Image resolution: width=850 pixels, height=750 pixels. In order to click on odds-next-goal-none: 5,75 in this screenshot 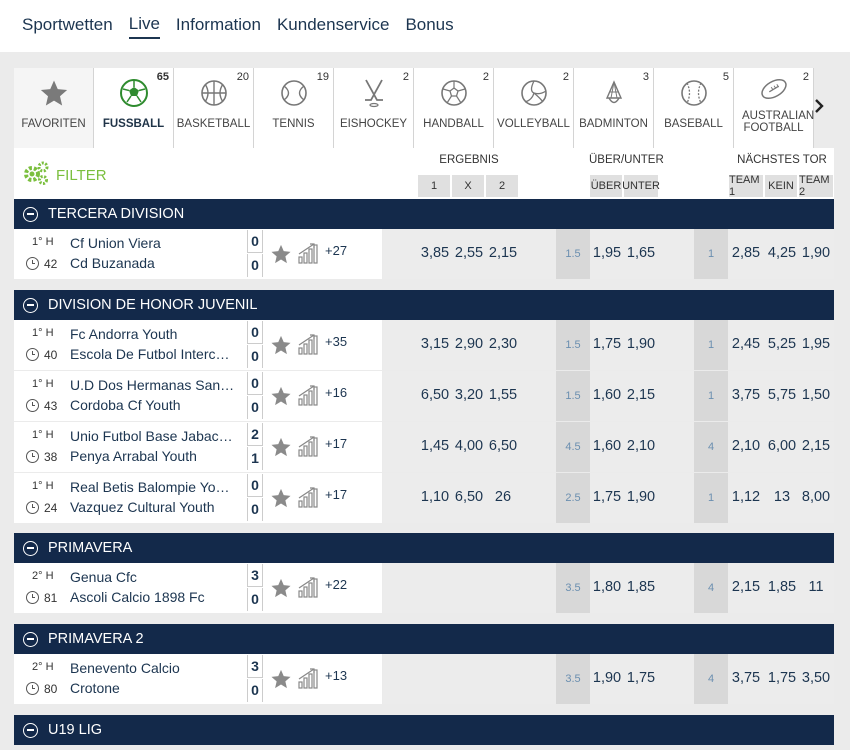, I will do `click(782, 395)`.